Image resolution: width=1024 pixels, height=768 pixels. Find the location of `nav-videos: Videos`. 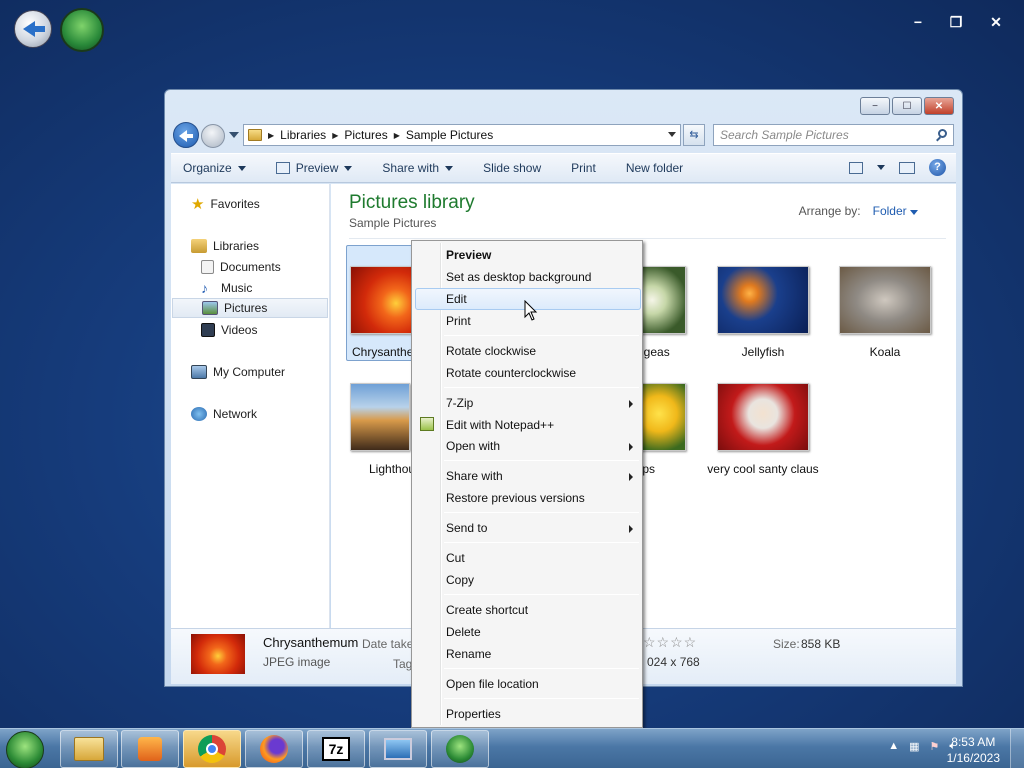

nav-videos: Videos is located at coordinates (229, 330).